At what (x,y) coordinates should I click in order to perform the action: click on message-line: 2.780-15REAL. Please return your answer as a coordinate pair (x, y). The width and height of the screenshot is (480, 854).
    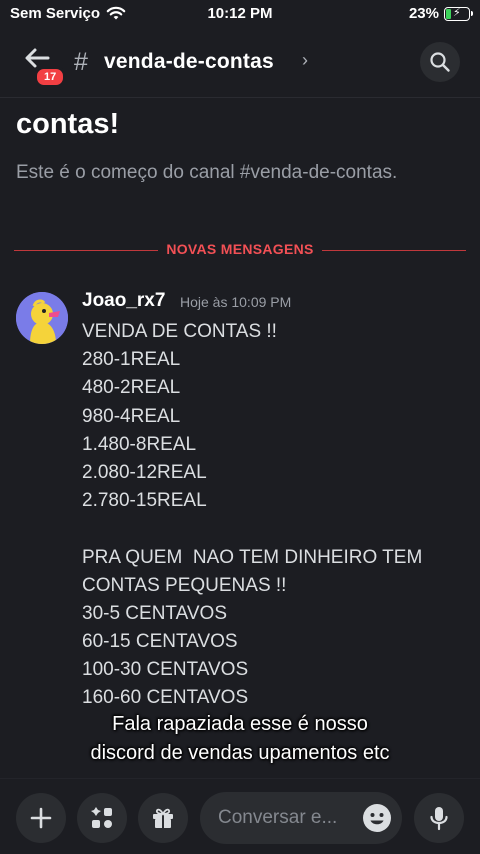
    Looking at the image, I should click on (144, 501).